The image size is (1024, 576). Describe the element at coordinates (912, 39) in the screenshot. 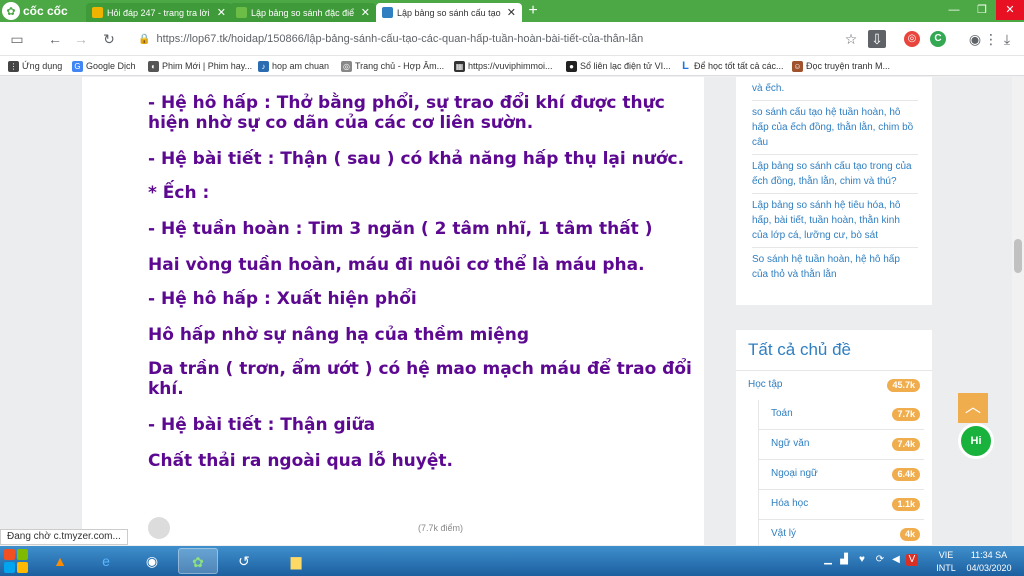

I see `extension-coccoc-icon: ◎` at that location.